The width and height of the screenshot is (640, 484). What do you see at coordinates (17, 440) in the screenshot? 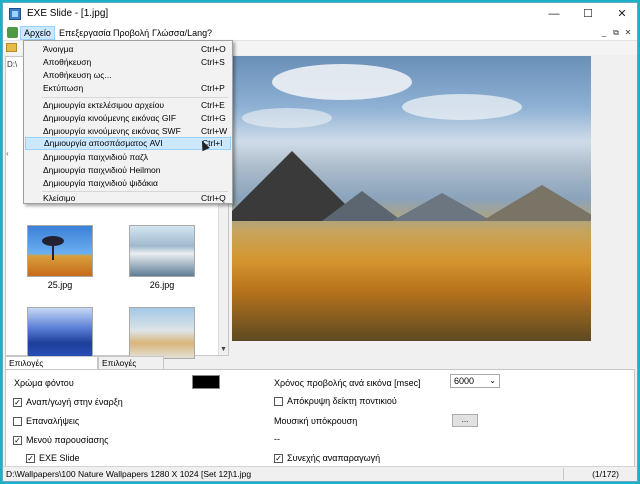
I see `presentation-menu-checkbox: ✓` at bounding box center [17, 440].